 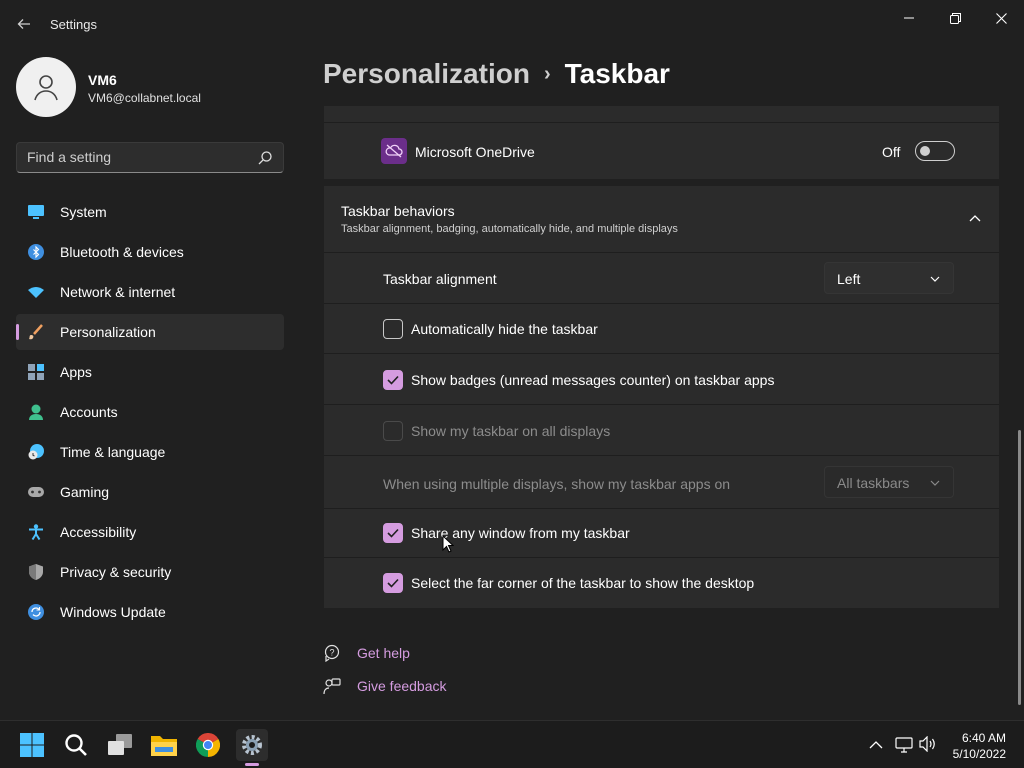 I want to click on breadcrumb-parent: Personalization, so click(x=426, y=73).